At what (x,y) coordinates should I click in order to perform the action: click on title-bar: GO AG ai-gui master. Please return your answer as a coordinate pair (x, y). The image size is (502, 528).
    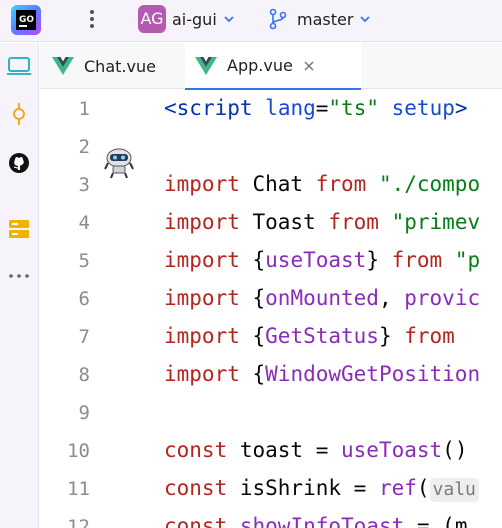
    Looking at the image, I should click on (251, 21).